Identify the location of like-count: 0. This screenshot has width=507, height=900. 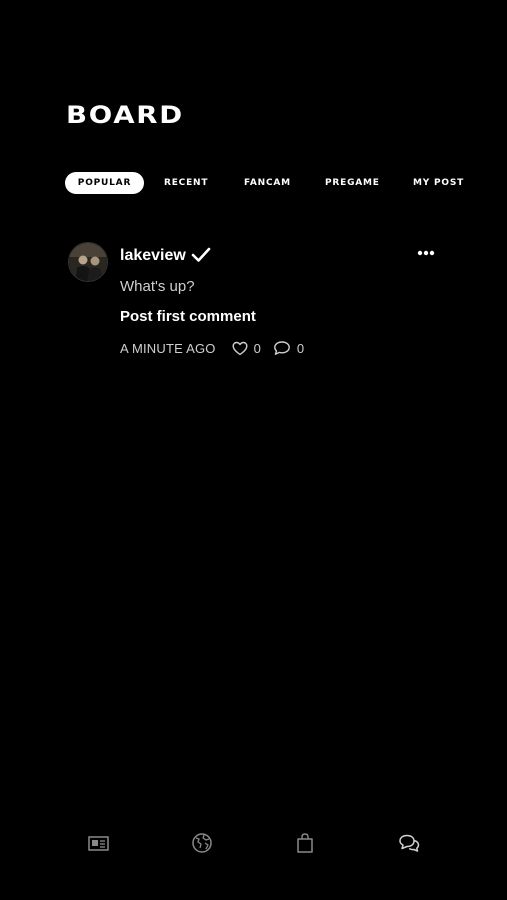
(257, 348).